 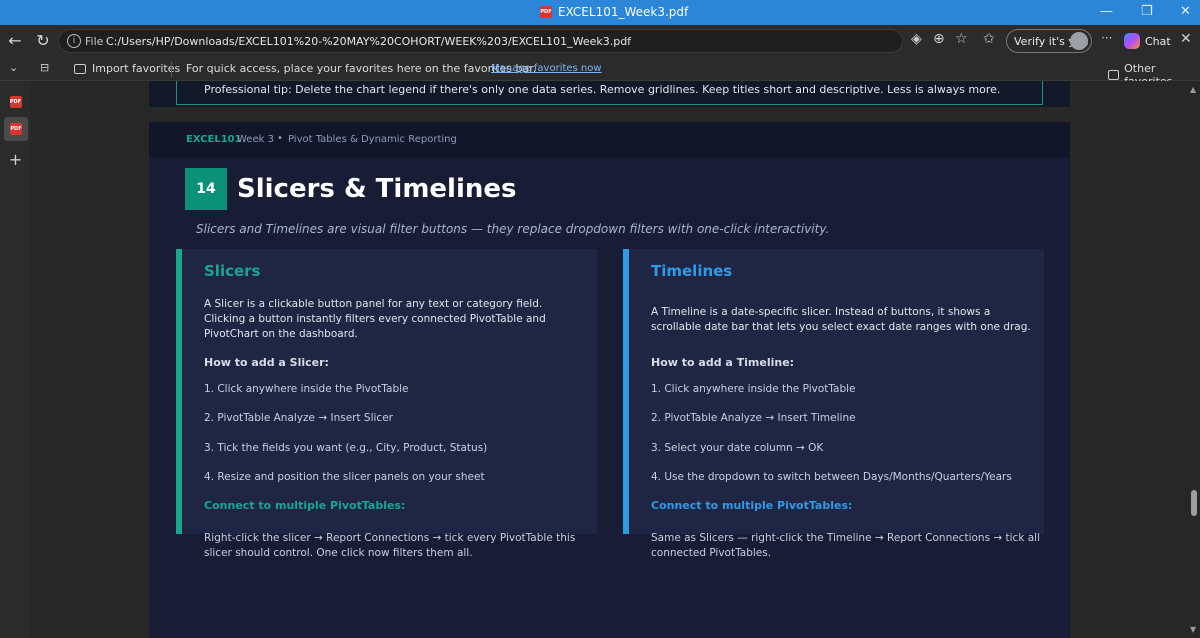 I want to click on slicers-step: 1. Click anywhere inside the PivotTable, so click(x=306, y=389).